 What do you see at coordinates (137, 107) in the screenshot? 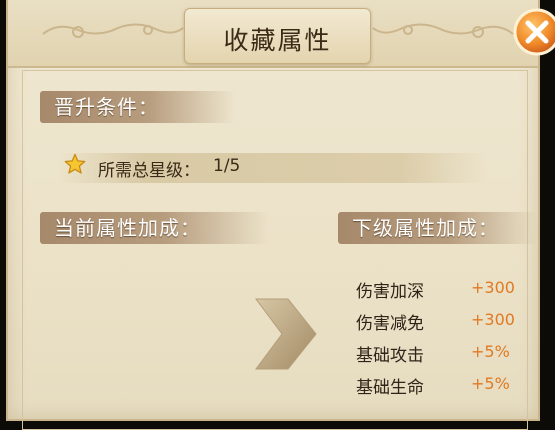
I see `requirements-header: 晋升条件：` at bounding box center [137, 107].